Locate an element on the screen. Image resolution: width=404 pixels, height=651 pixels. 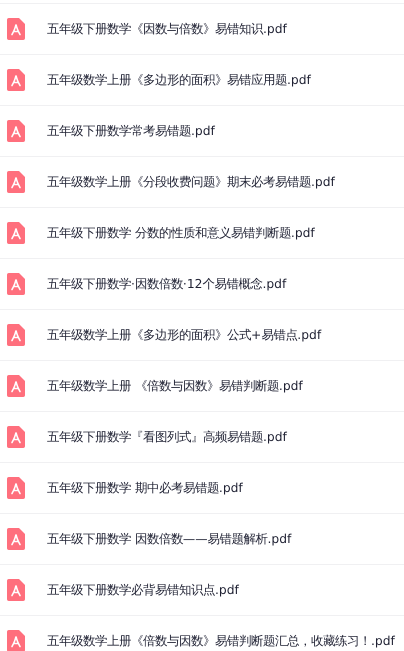
file-name: 五年级下册数学常考易错题.pdf is located at coordinates (131, 131).